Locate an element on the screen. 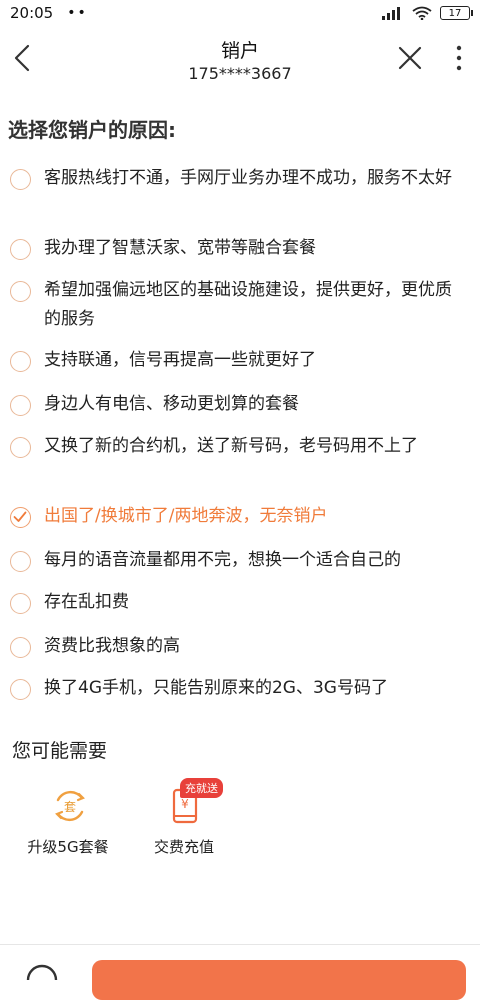 This screenshot has width=480, height=1000. upgrade-5g-label: 升级5G套餐 is located at coordinates (68, 847).